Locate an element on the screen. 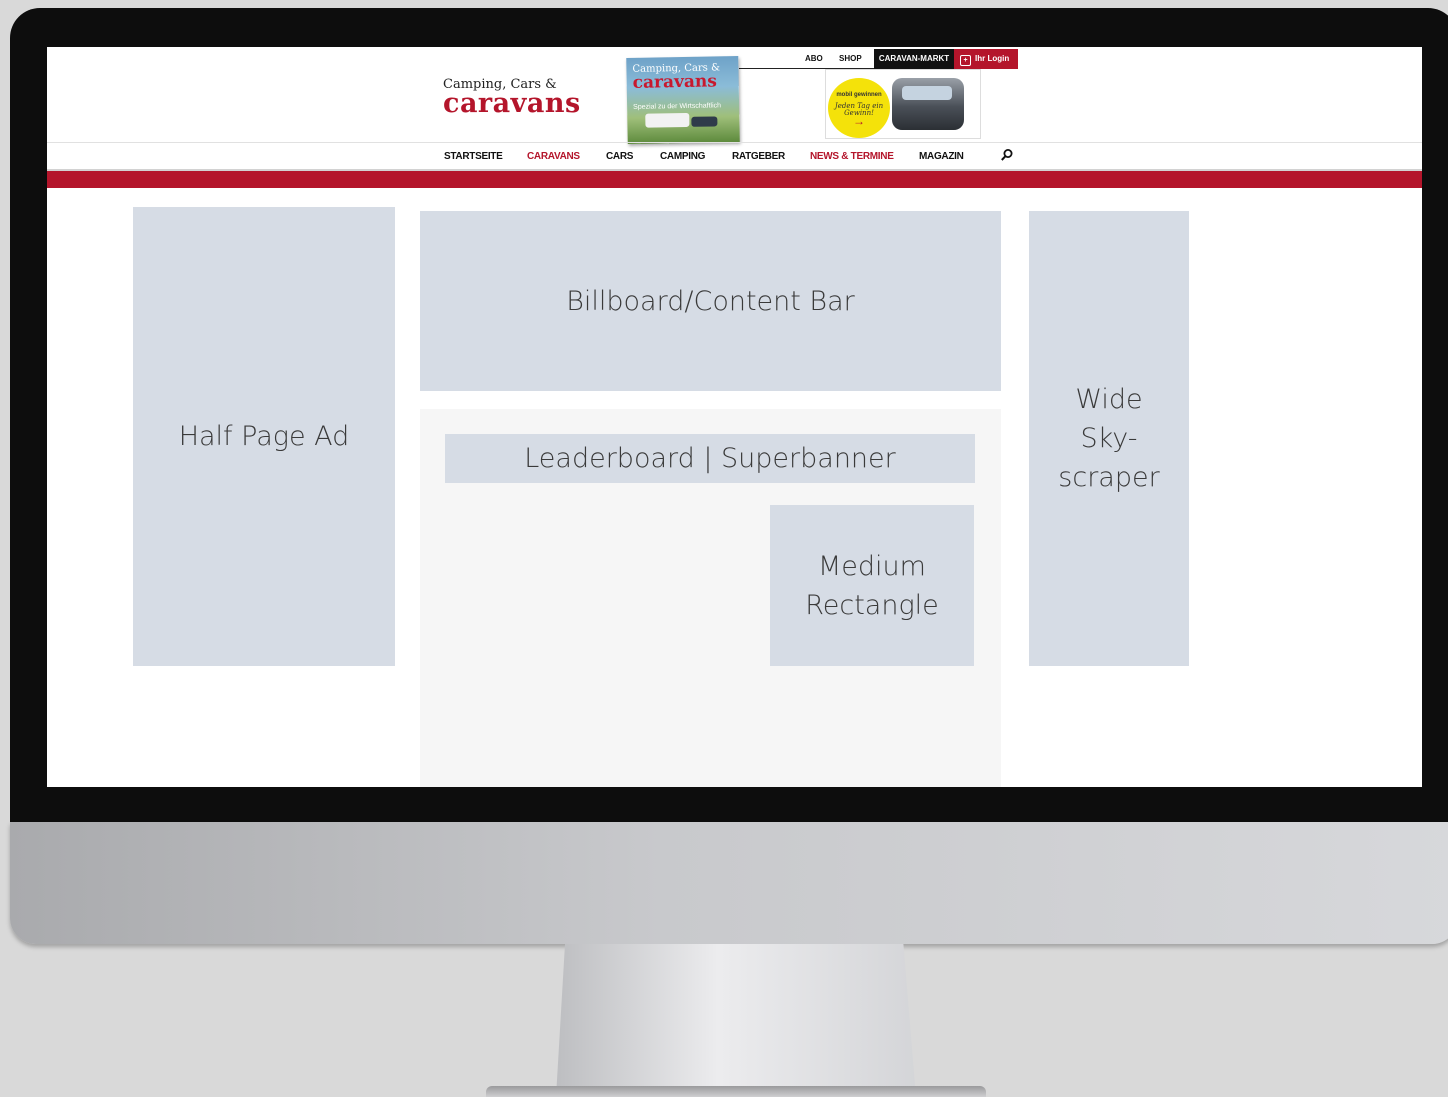 The image size is (1448, 1097). search-icon is located at coordinates (1007, 155).